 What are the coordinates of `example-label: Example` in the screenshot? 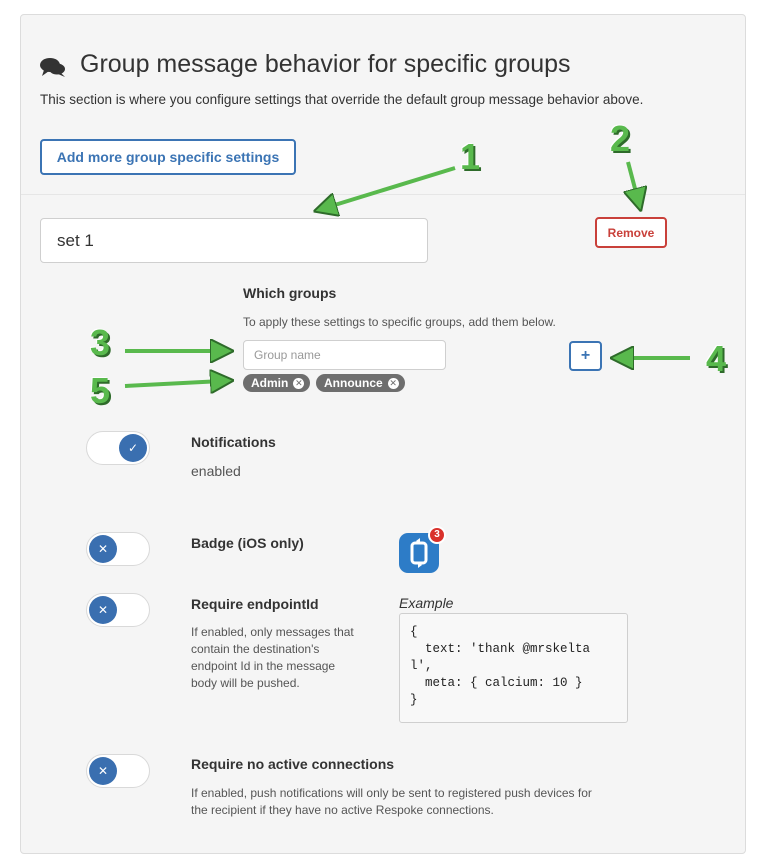 It's located at (426, 603).